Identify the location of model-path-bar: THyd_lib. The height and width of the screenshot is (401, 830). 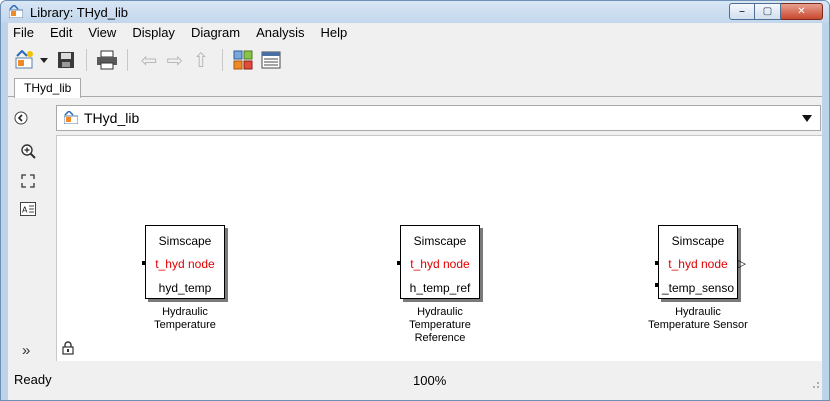
(438, 118).